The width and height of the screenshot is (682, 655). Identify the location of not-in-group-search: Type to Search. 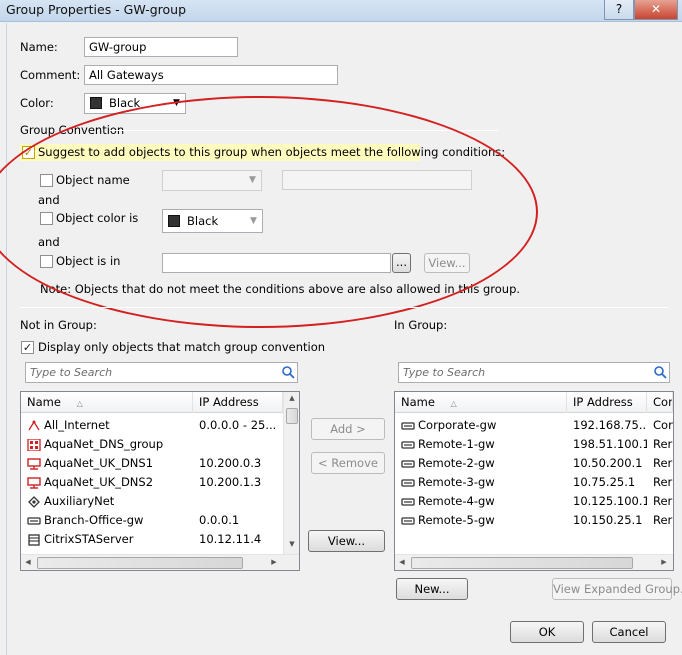
(161, 372).